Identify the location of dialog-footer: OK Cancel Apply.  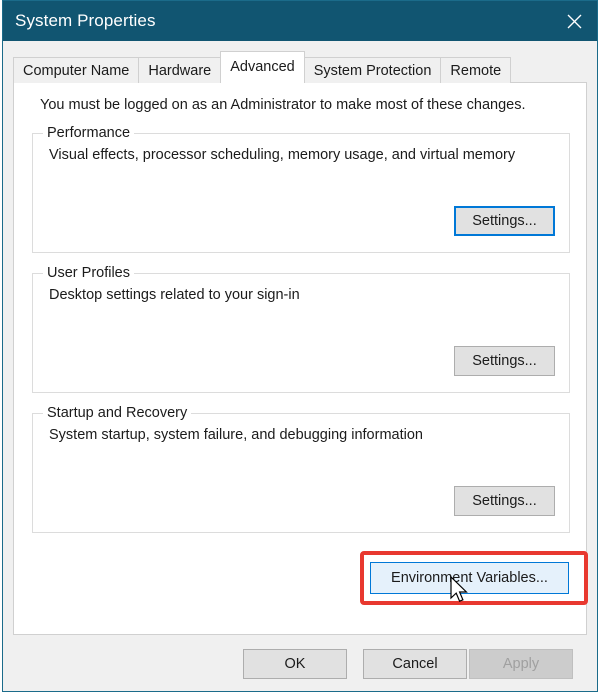
(300, 663).